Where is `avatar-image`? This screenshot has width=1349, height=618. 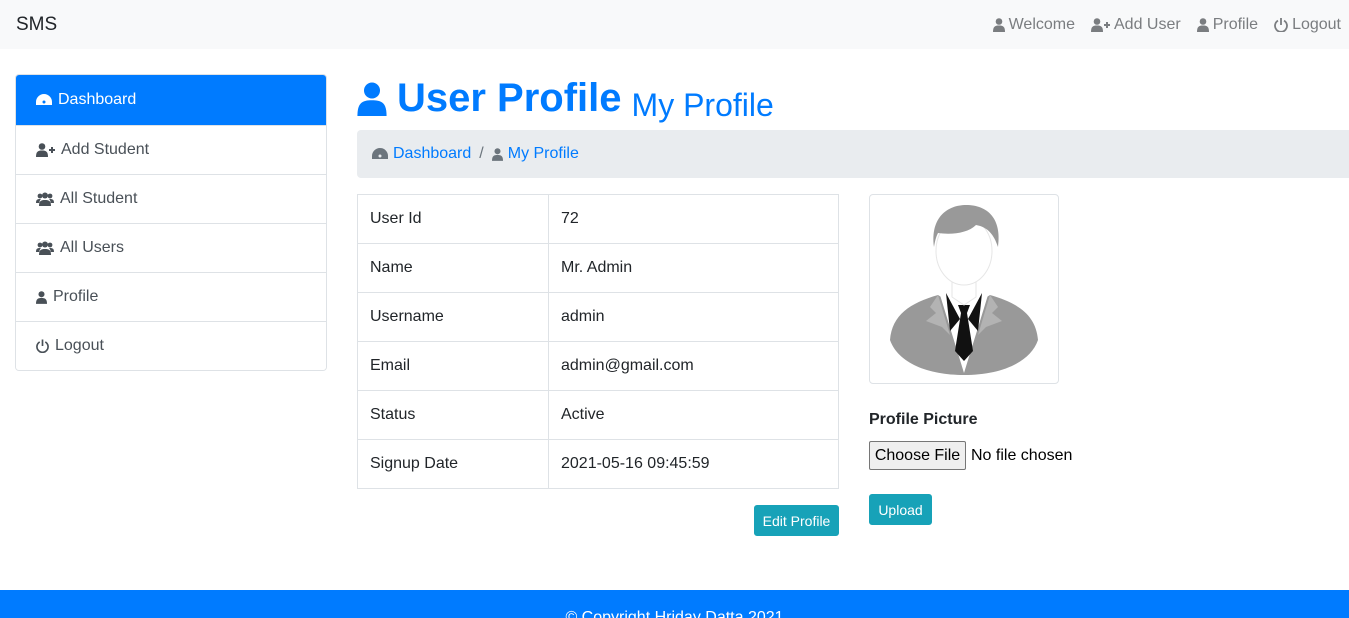
avatar-image is located at coordinates (964, 290).